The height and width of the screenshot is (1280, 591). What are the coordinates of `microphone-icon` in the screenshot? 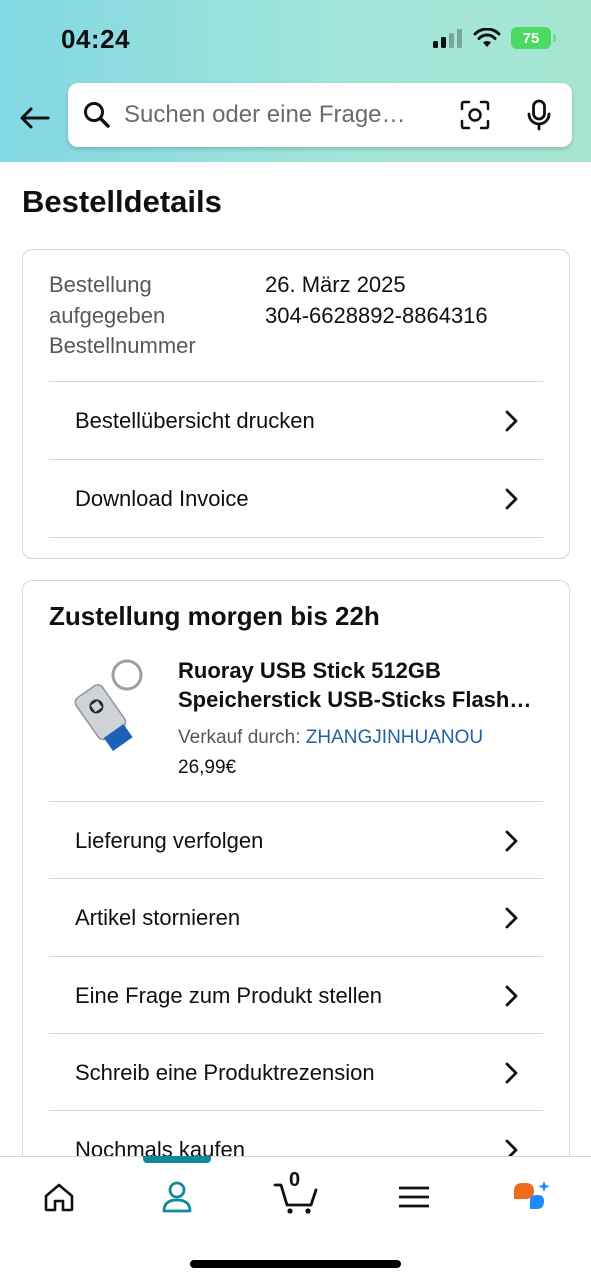 It's located at (539, 115).